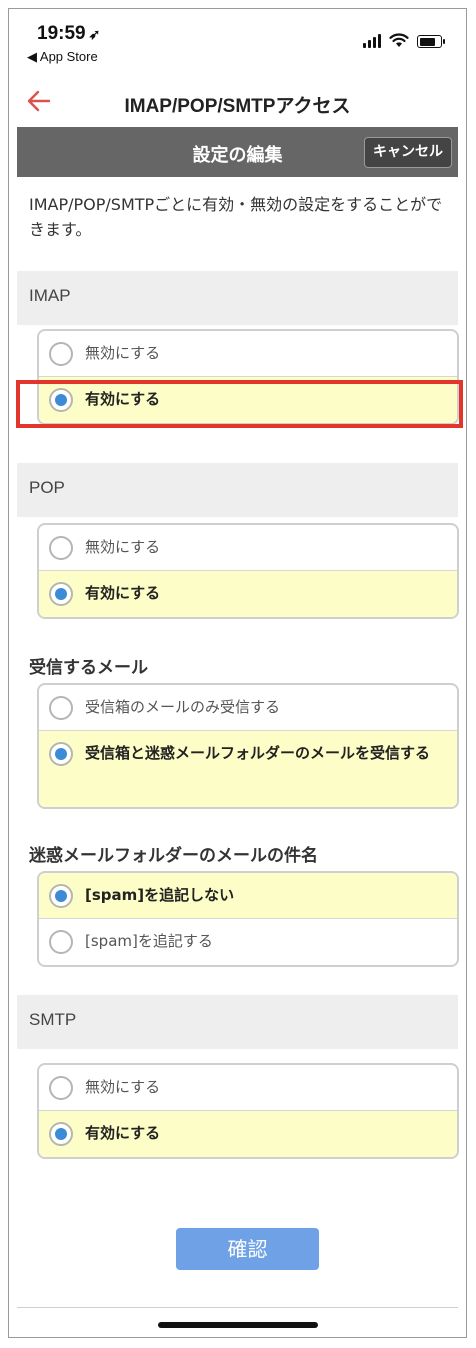 The width and height of the screenshot is (476, 1348). What do you see at coordinates (248, 942) in the screenshot?
I see `spam-add-tag-option: [spam]を追記する` at bounding box center [248, 942].